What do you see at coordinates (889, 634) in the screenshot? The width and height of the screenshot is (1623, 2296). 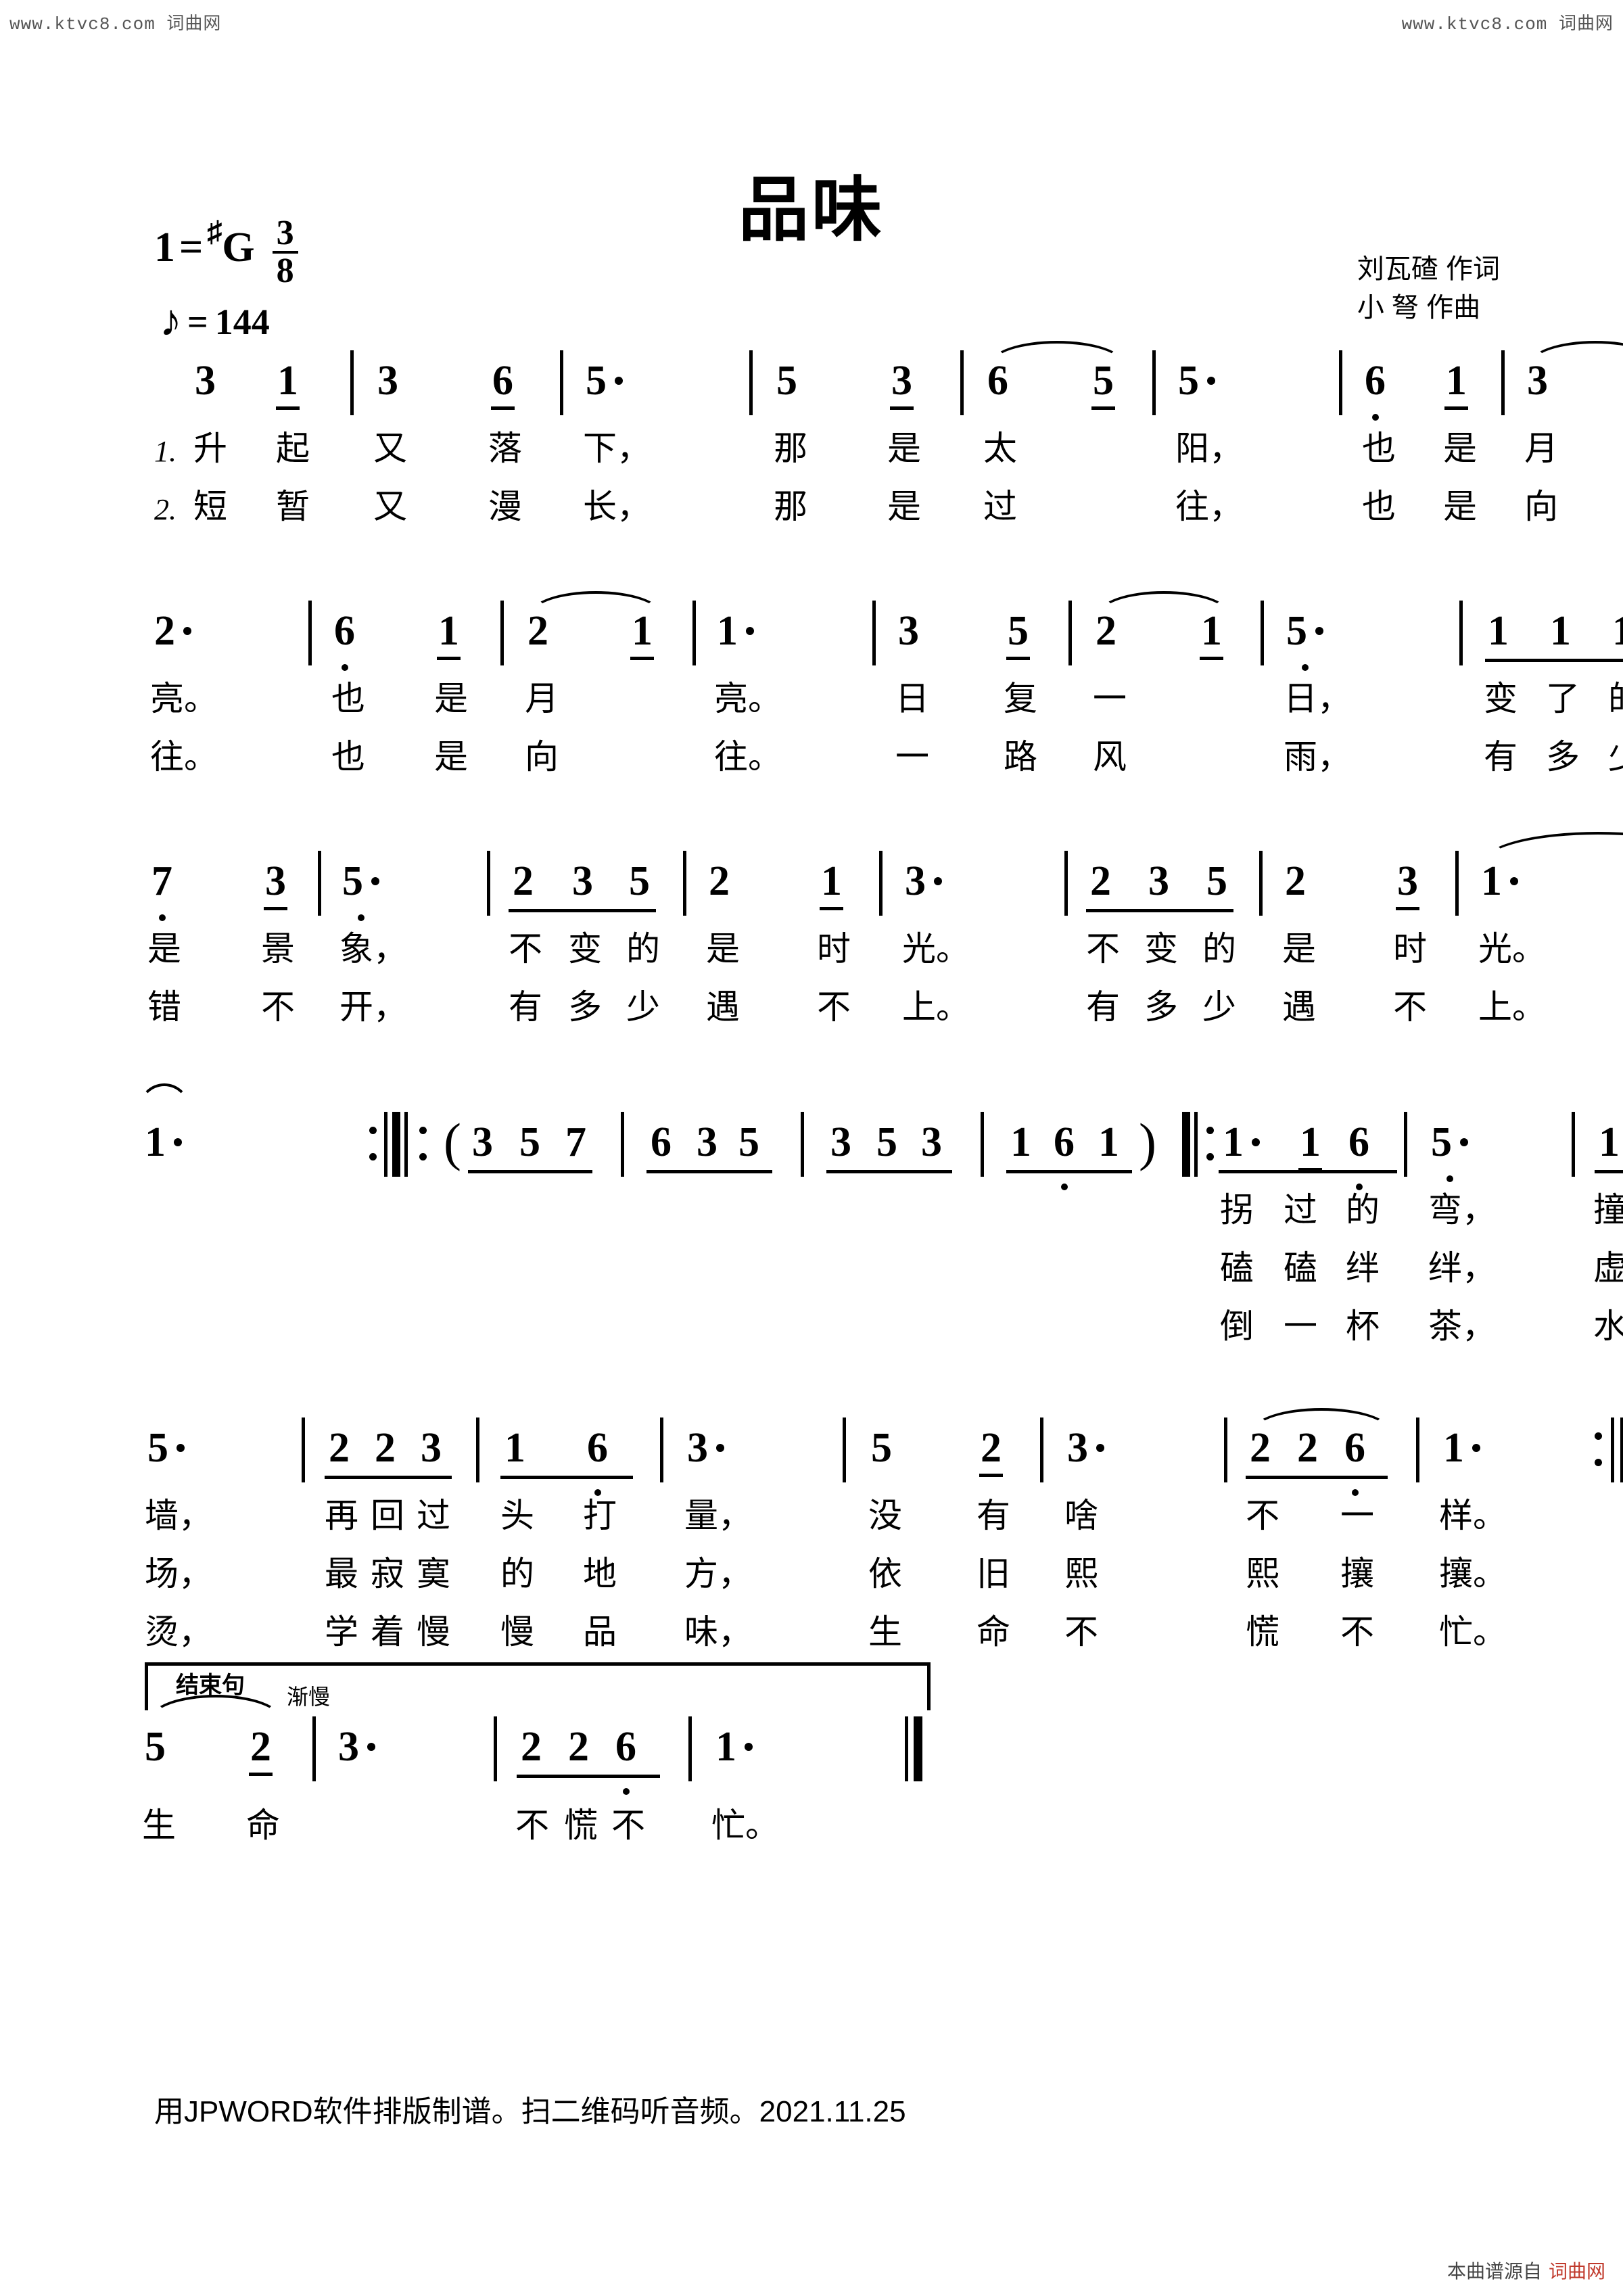 I see `notation-row: 2 6 1 2 1 1 3 5 2 1 5 1 1 1` at bounding box center [889, 634].